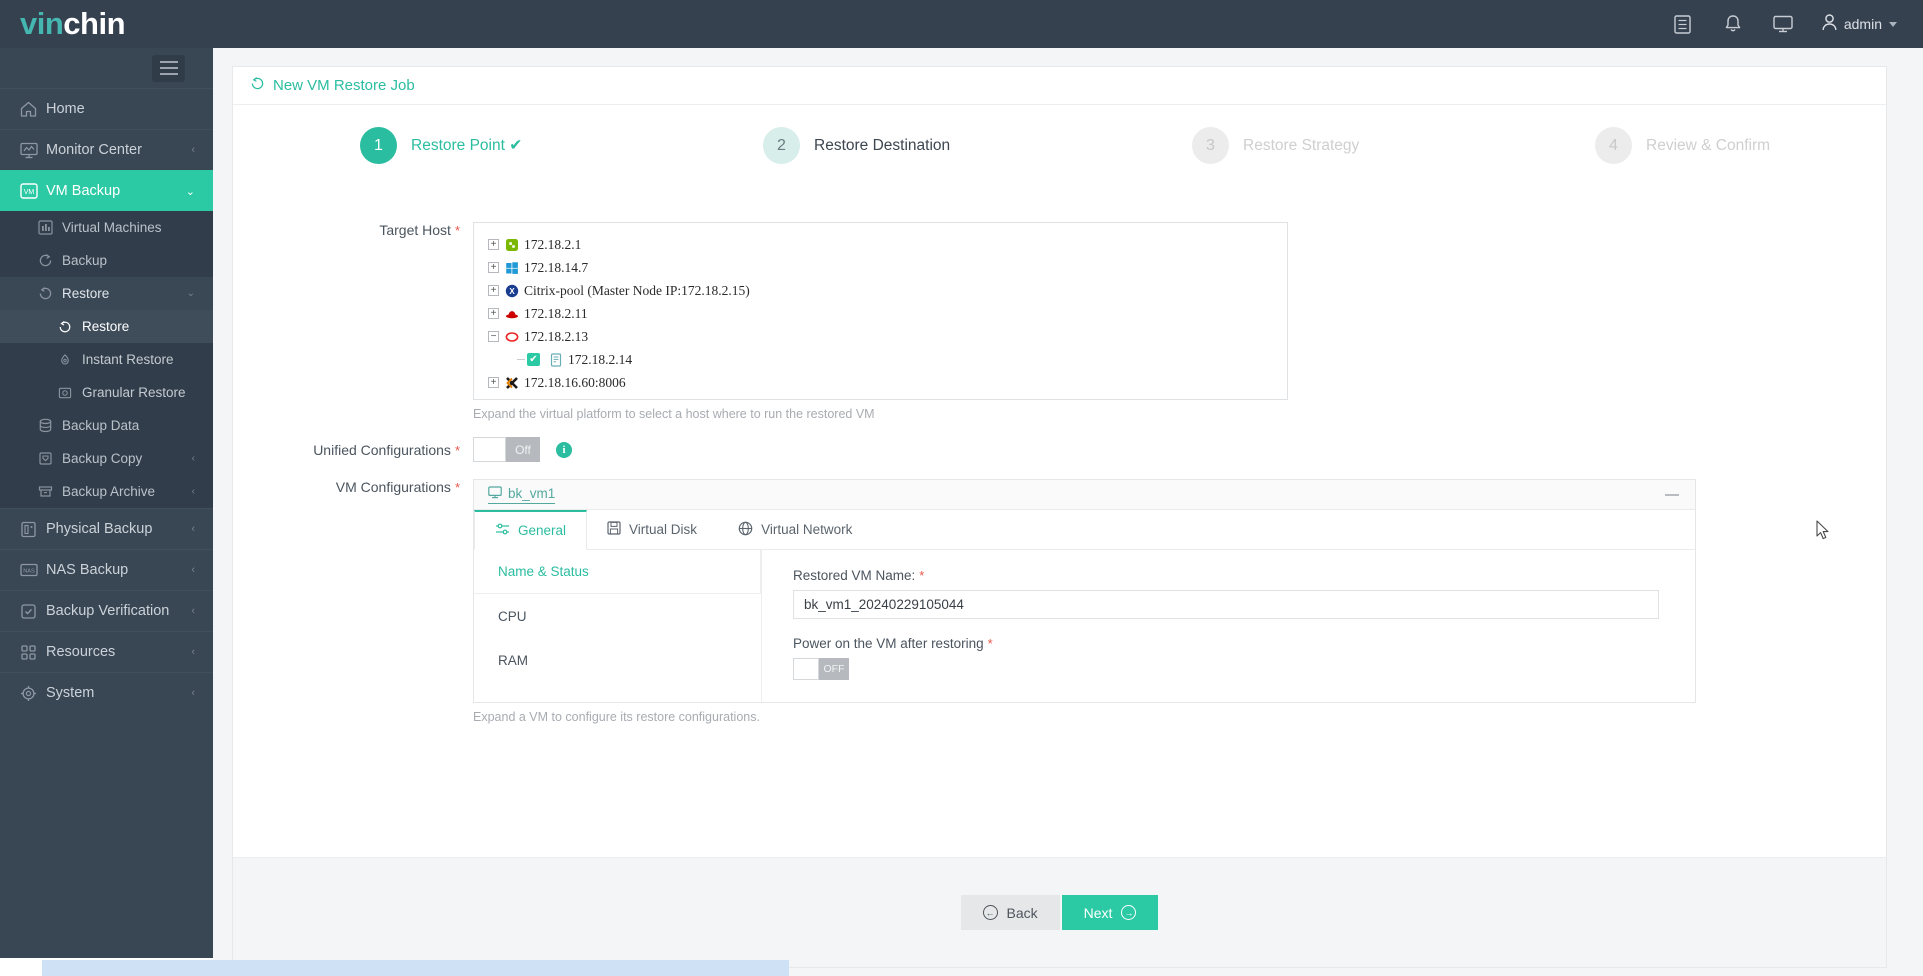 Image resolution: width=1923 pixels, height=976 pixels. I want to click on user-menu: admin, so click(1859, 24).